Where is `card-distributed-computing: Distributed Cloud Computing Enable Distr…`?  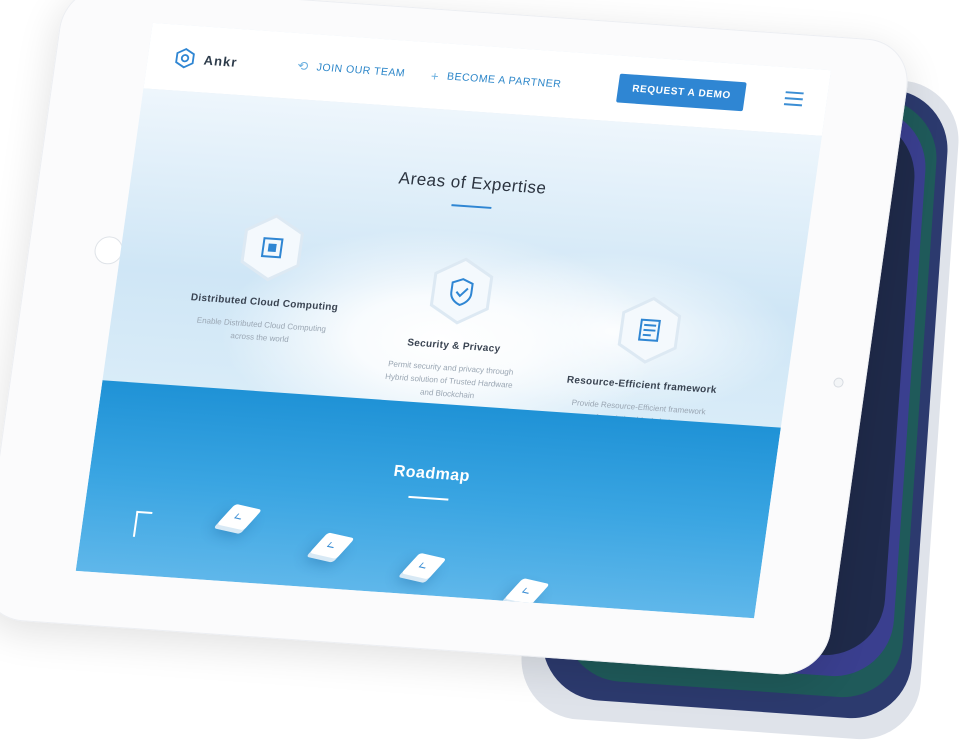 card-distributed-computing: Distributed Cloud Computing Enable Distr… is located at coordinates (268, 278).